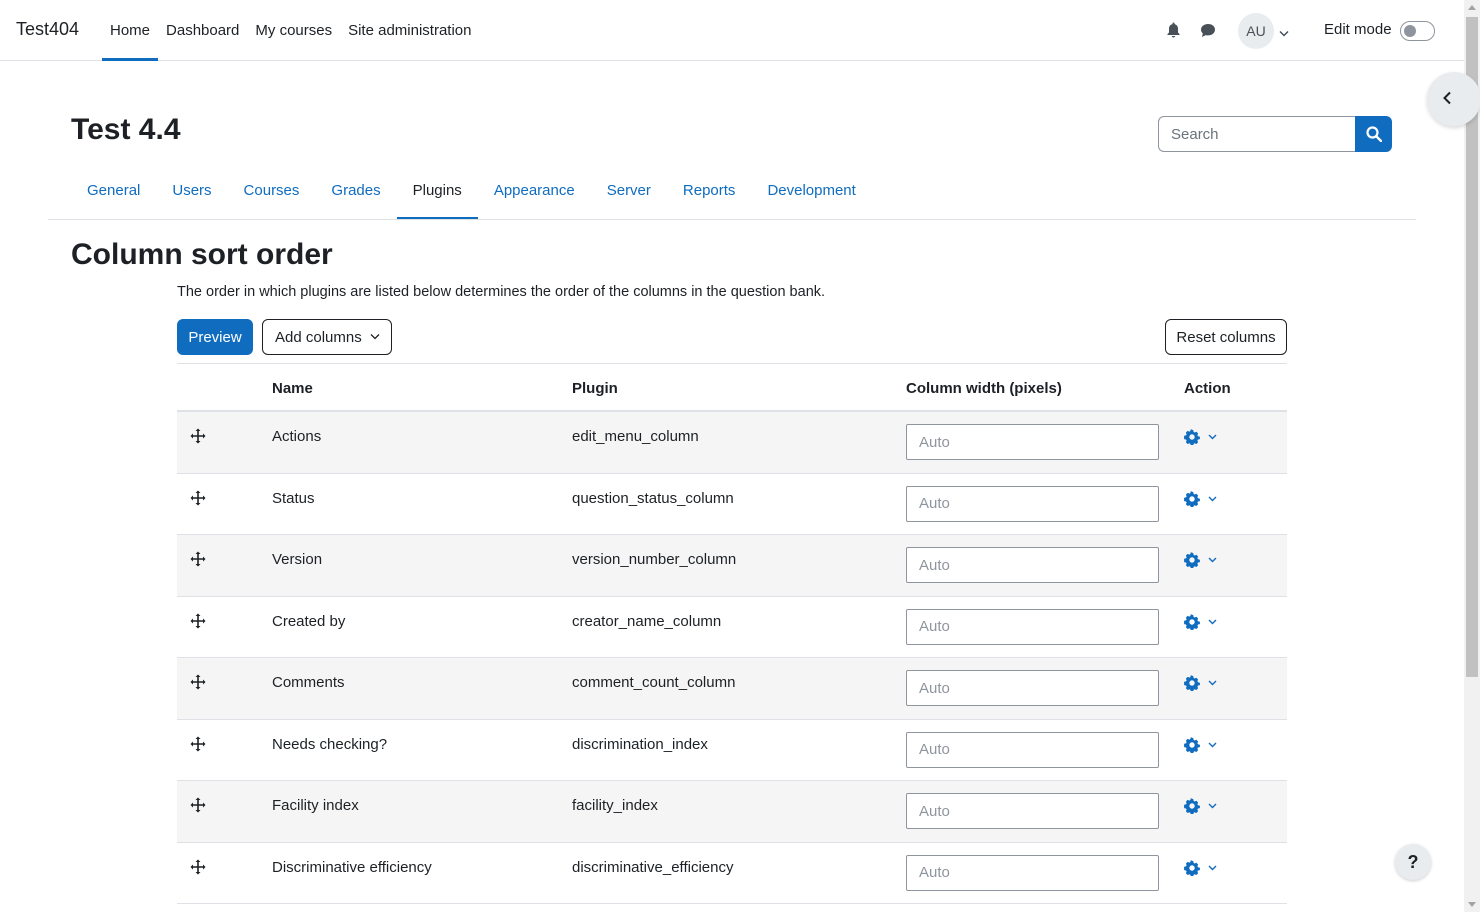  Describe the element at coordinates (654, 559) in the screenshot. I see `row-plugin: version_number_column` at that location.